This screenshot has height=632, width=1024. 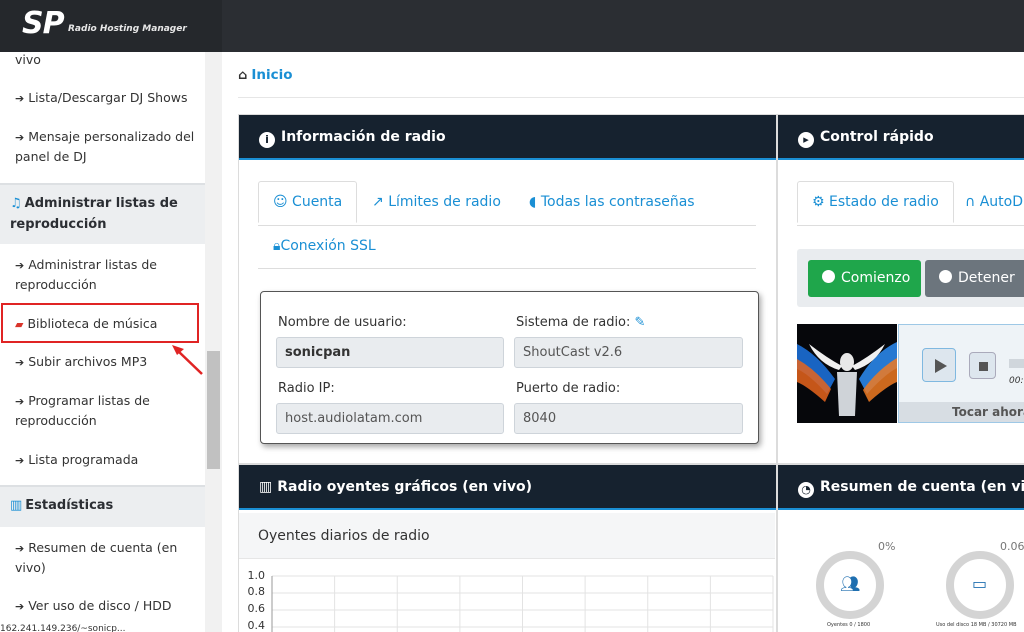 What do you see at coordinates (640, 322) in the screenshot?
I see `pencil-icon: ✎` at bounding box center [640, 322].